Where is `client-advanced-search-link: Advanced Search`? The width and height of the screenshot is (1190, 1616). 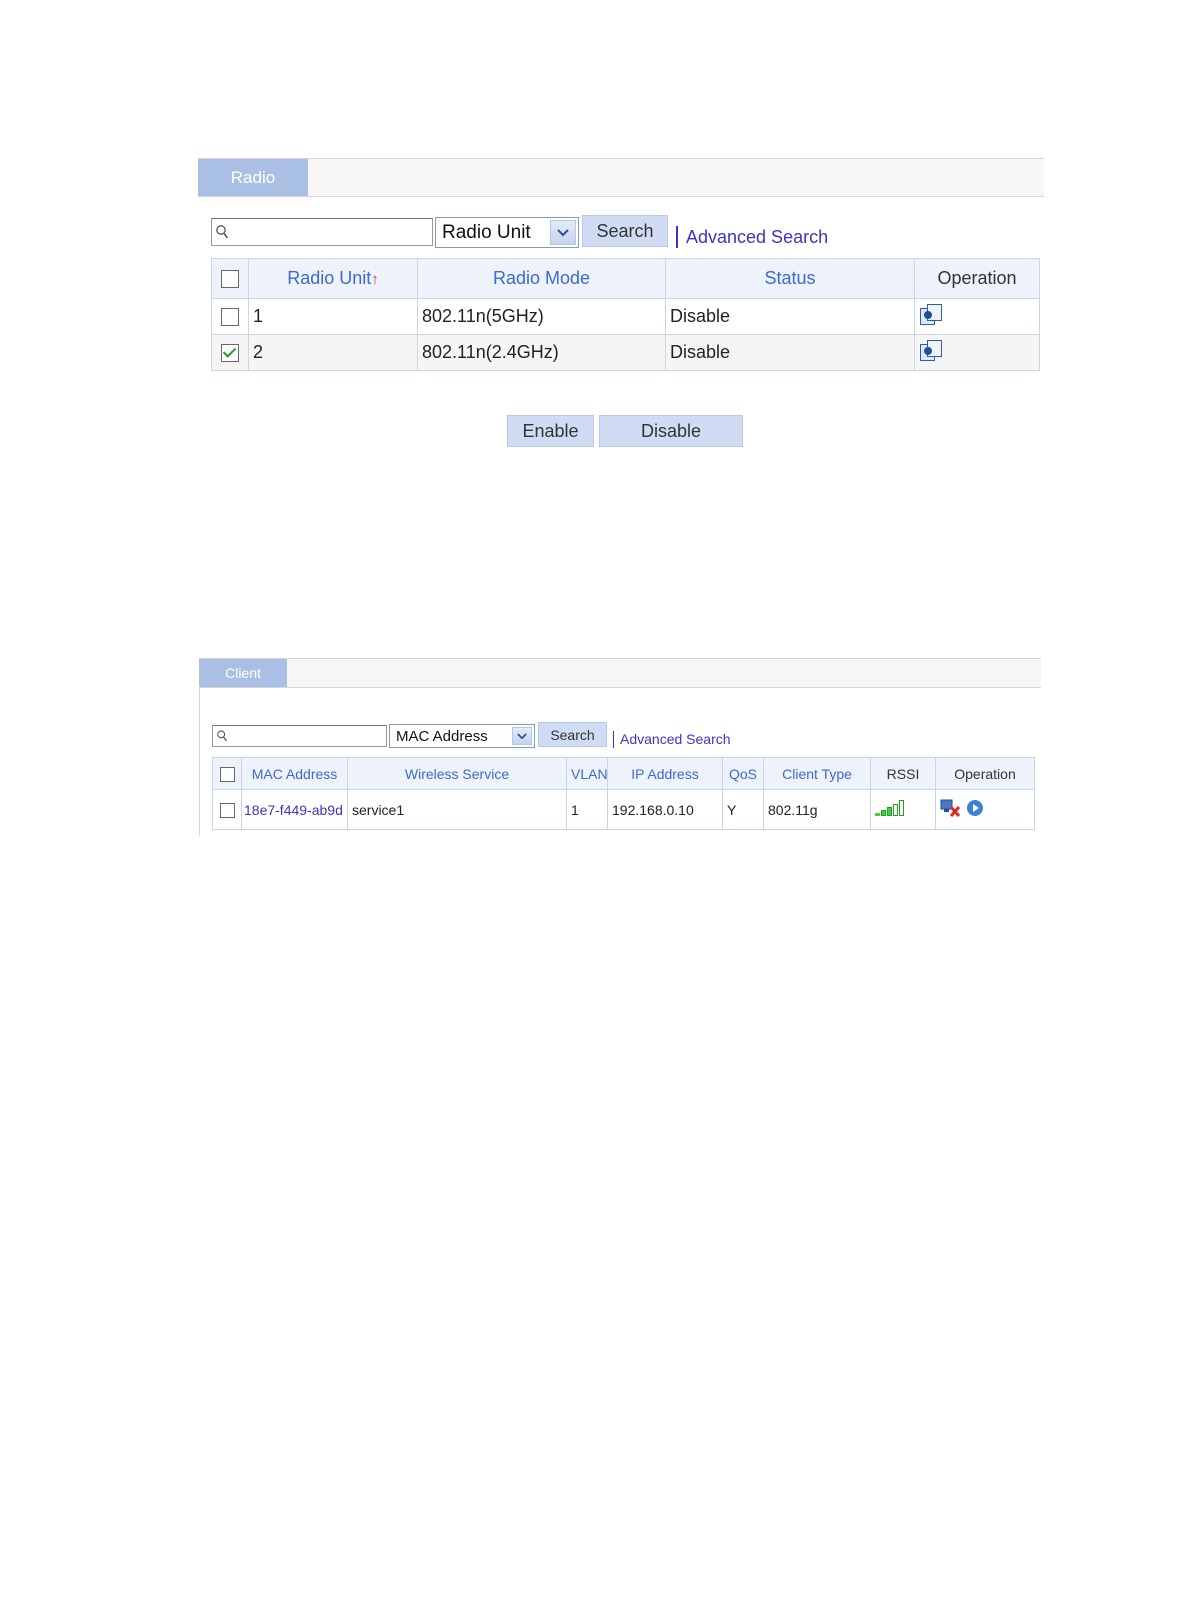
client-advanced-search-link: Advanced Search is located at coordinates (672, 739).